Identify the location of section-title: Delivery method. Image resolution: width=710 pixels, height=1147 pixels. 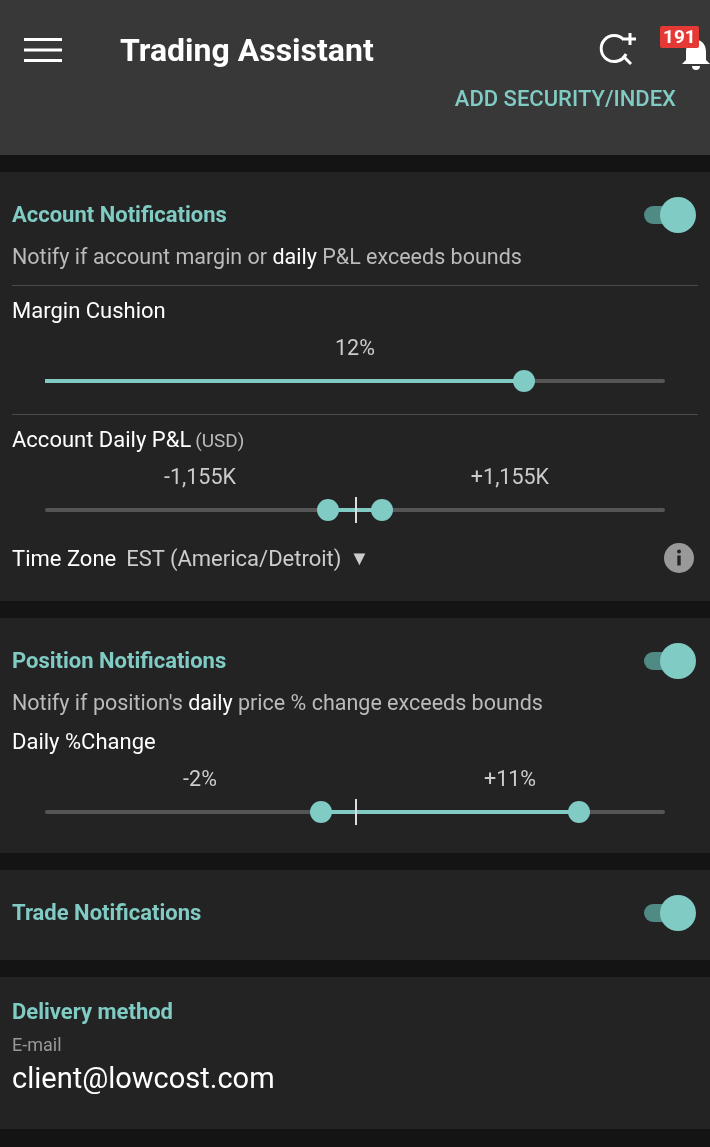
(93, 1011).